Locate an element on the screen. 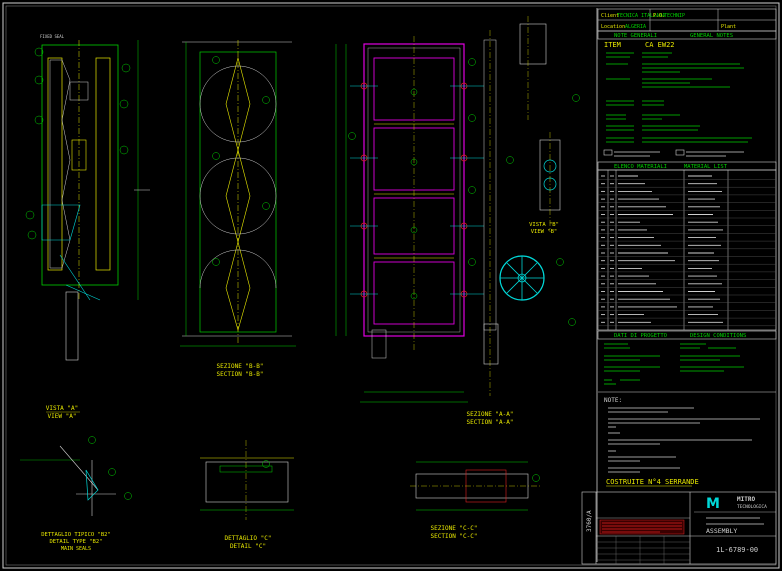 The image size is (782, 571). detail-b2-sub: MAIN SEALS is located at coordinates (76, 549).